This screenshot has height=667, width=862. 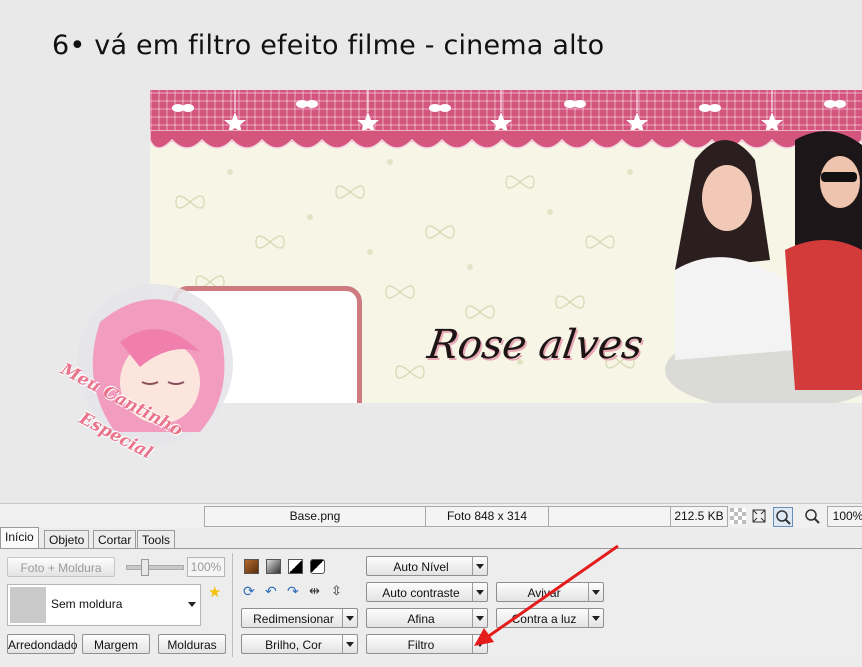 What do you see at coordinates (251, 591) in the screenshot?
I see `rotate-auto-icon: ⟳` at bounding box center [251, 591].